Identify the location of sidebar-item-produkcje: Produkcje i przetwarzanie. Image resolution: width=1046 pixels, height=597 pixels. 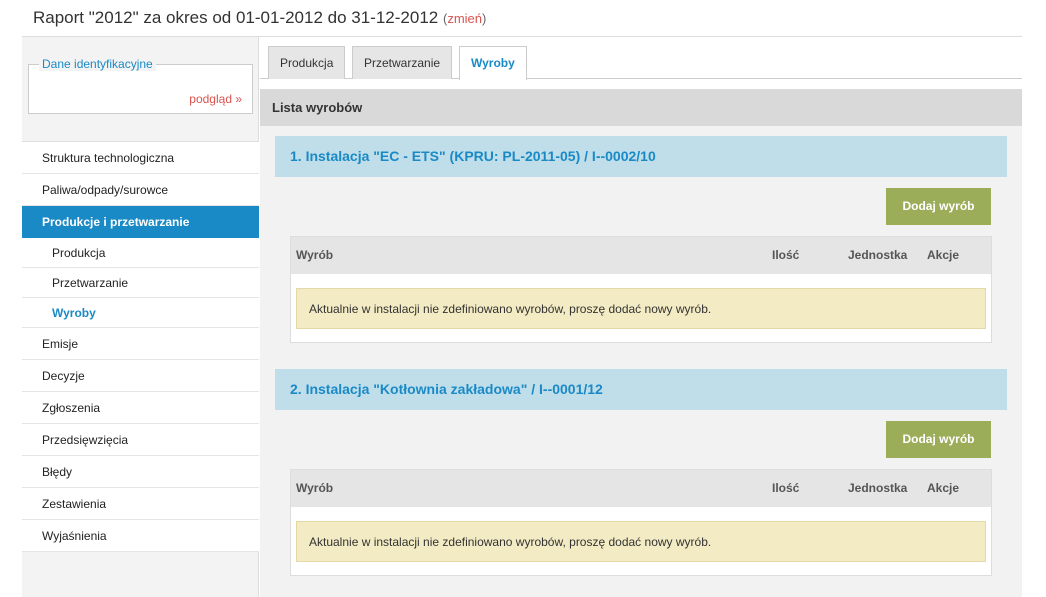
(140, 222).